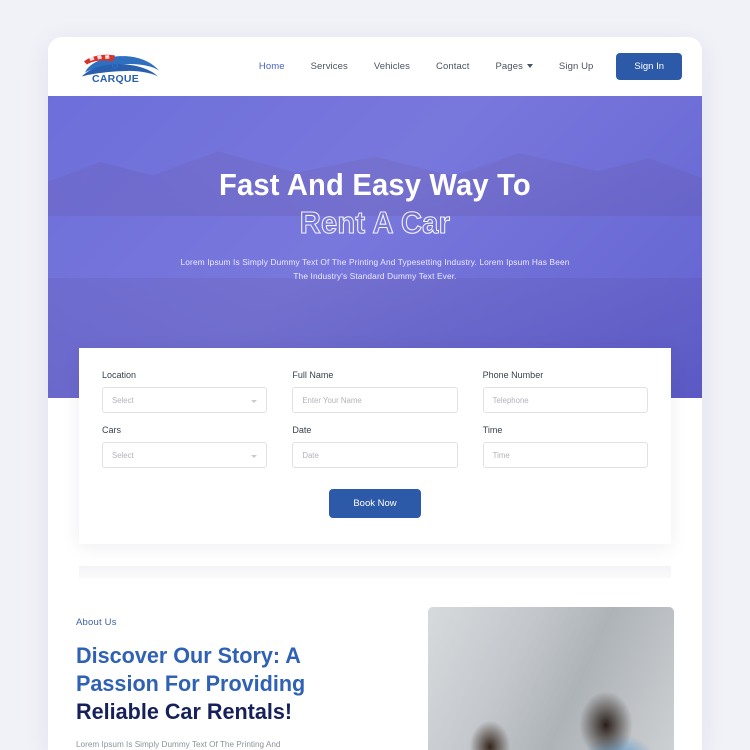  Describe the element at coordinates (313, 375) in the screenshot. I see `field-label-full-name: Full Name` at that location.